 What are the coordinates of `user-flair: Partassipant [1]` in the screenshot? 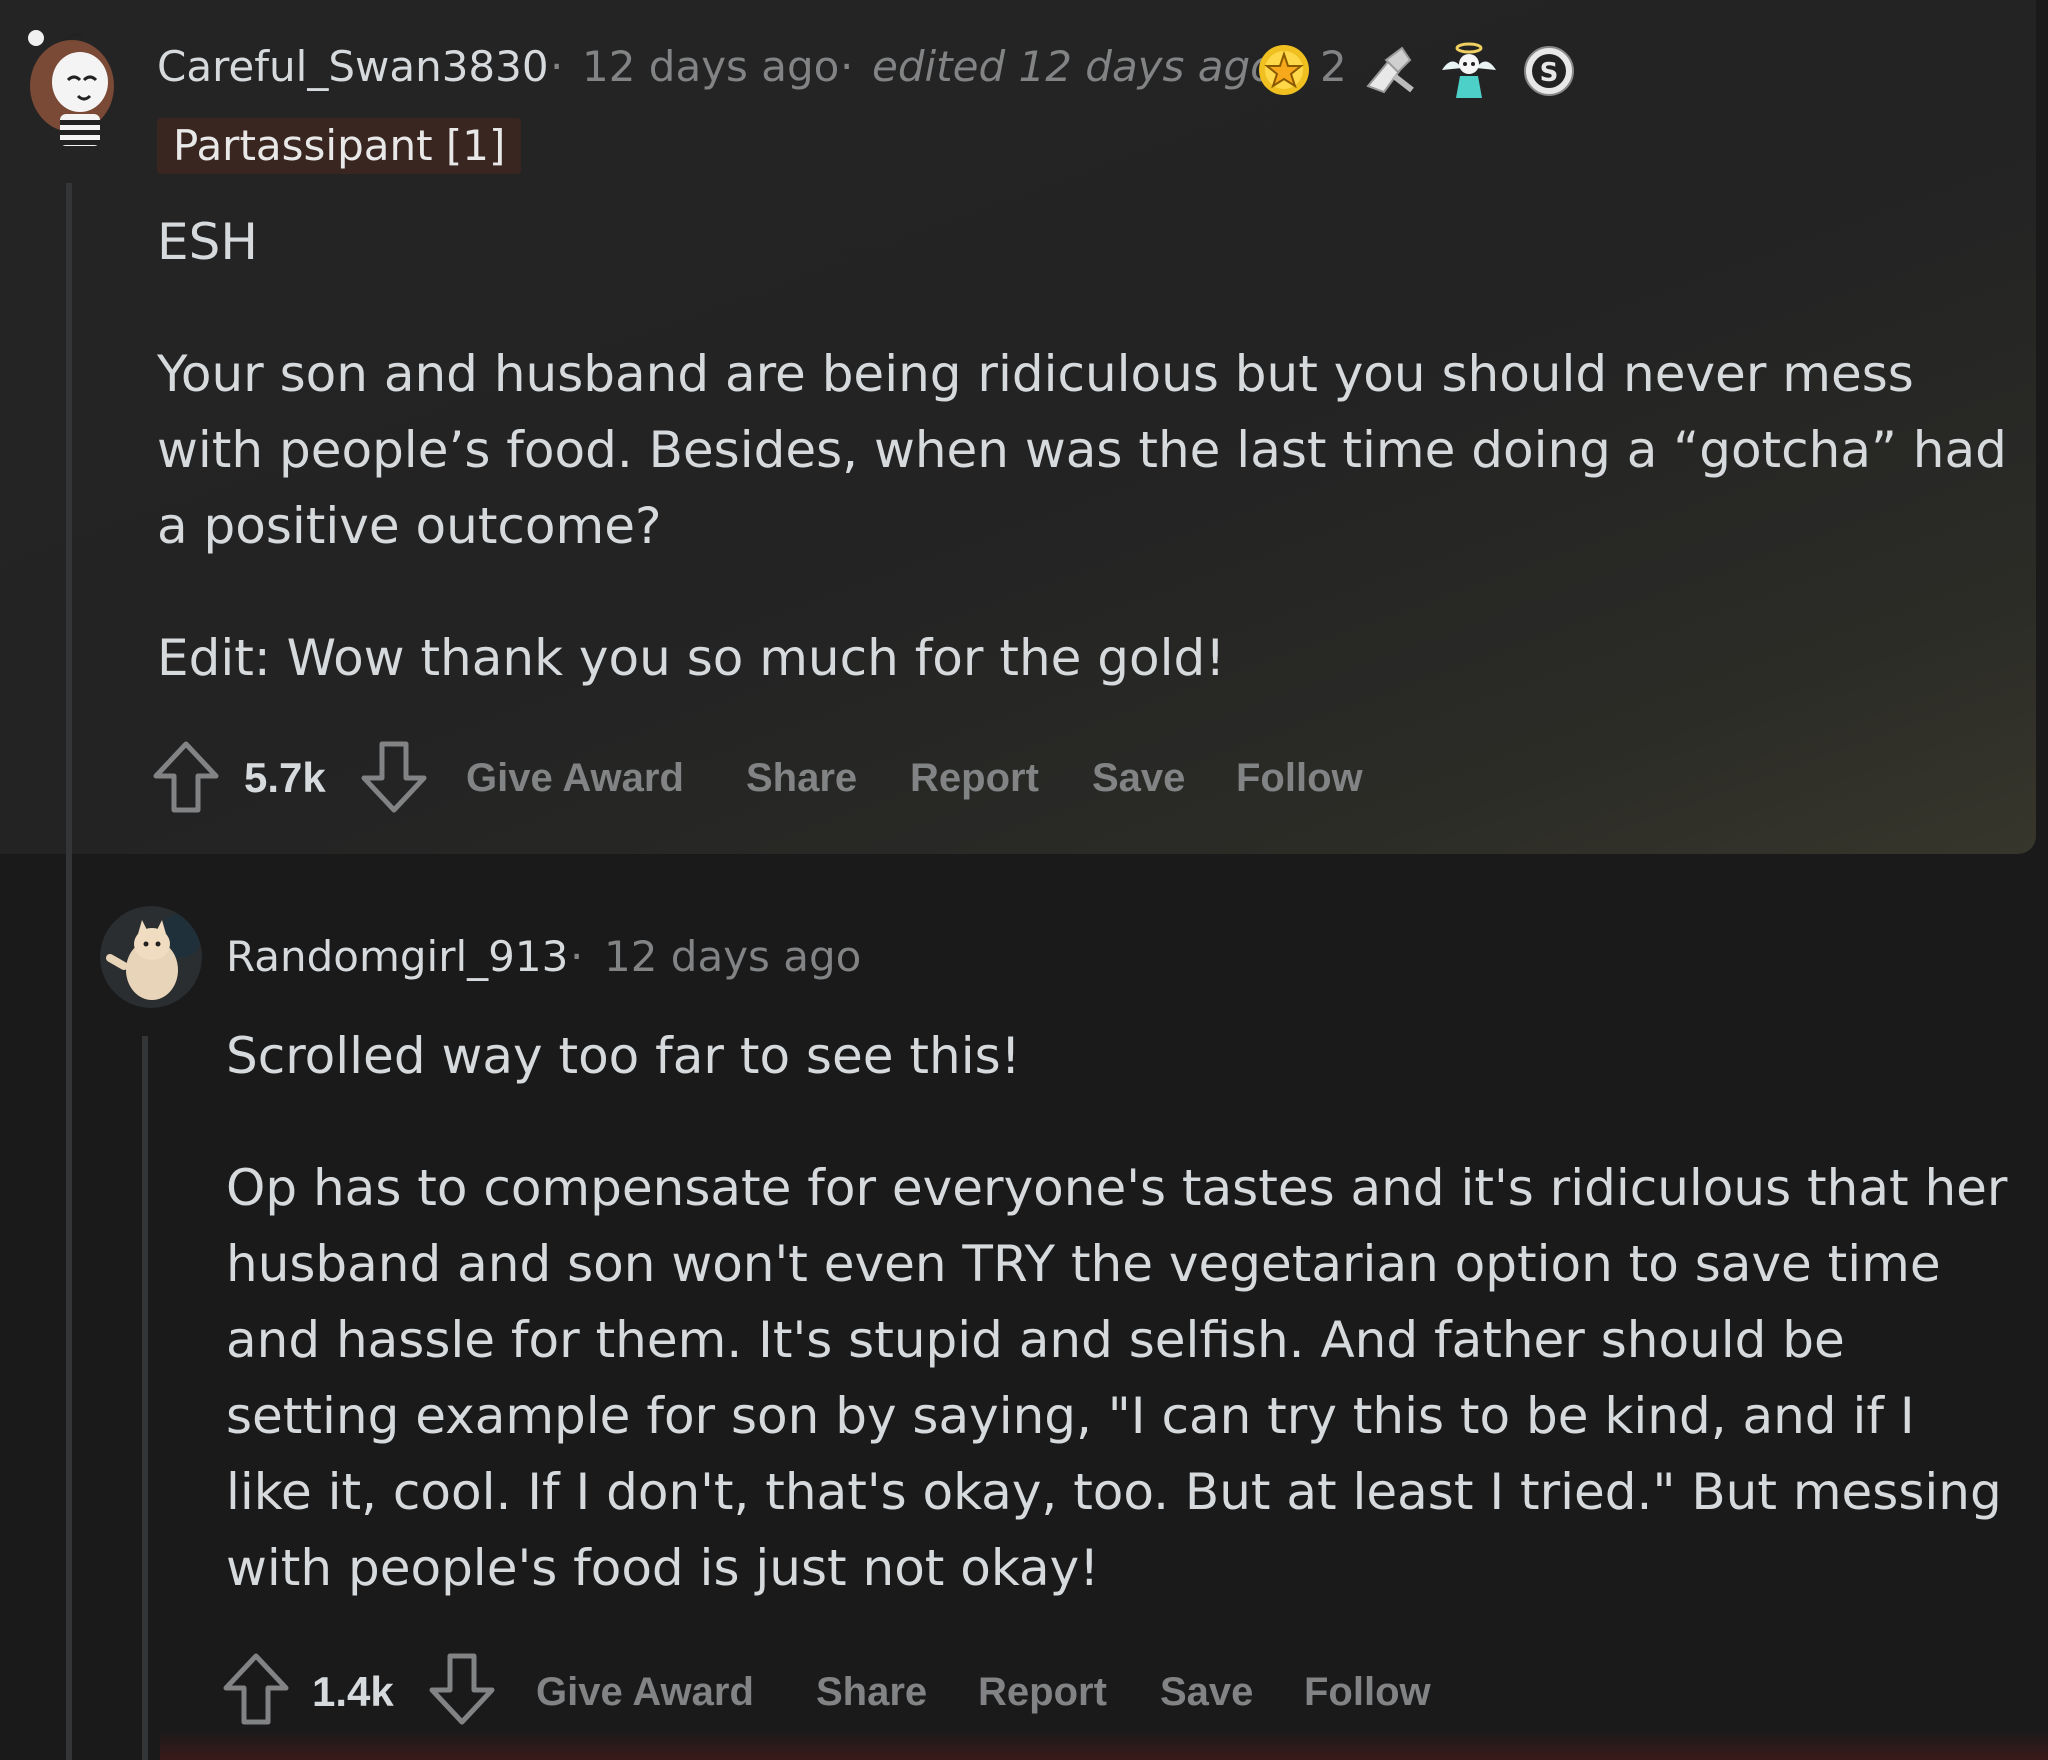 It's located at (339, 146).